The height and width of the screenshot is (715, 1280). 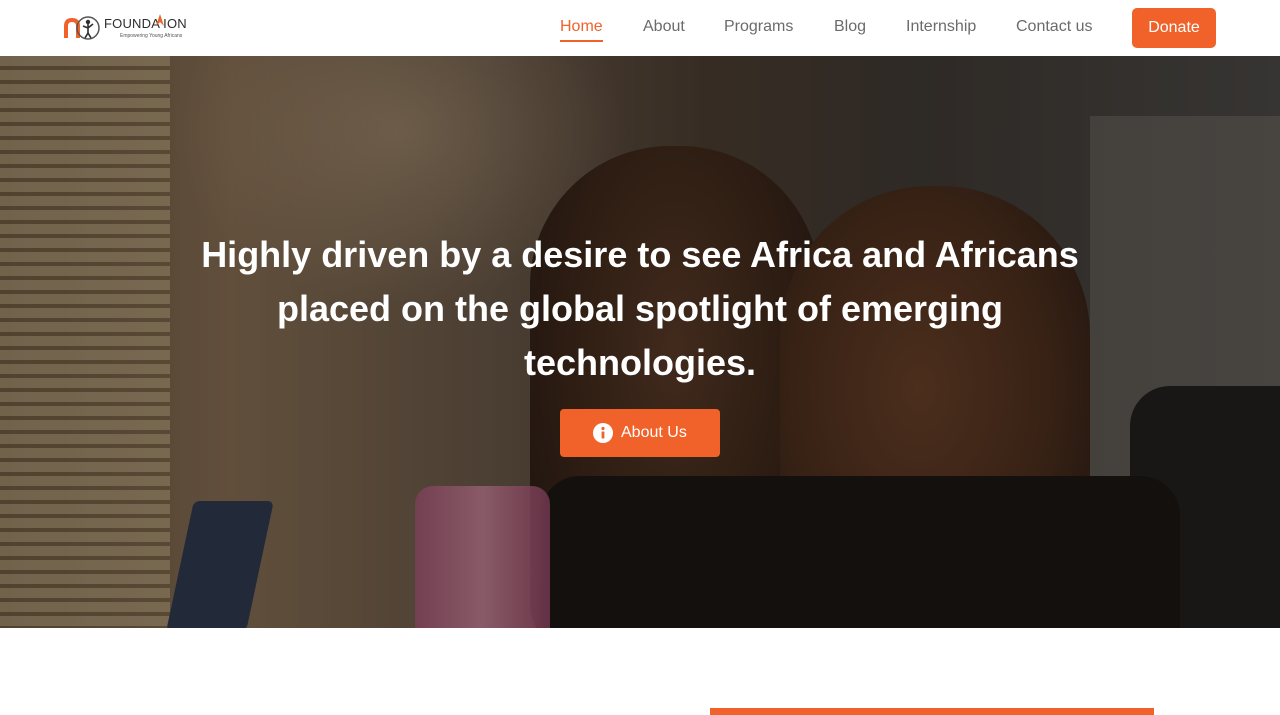 What do you see at coordinates (664, 27) in the screenshot?
I see `nav-item-about: About` at bounding box center [664, 27].